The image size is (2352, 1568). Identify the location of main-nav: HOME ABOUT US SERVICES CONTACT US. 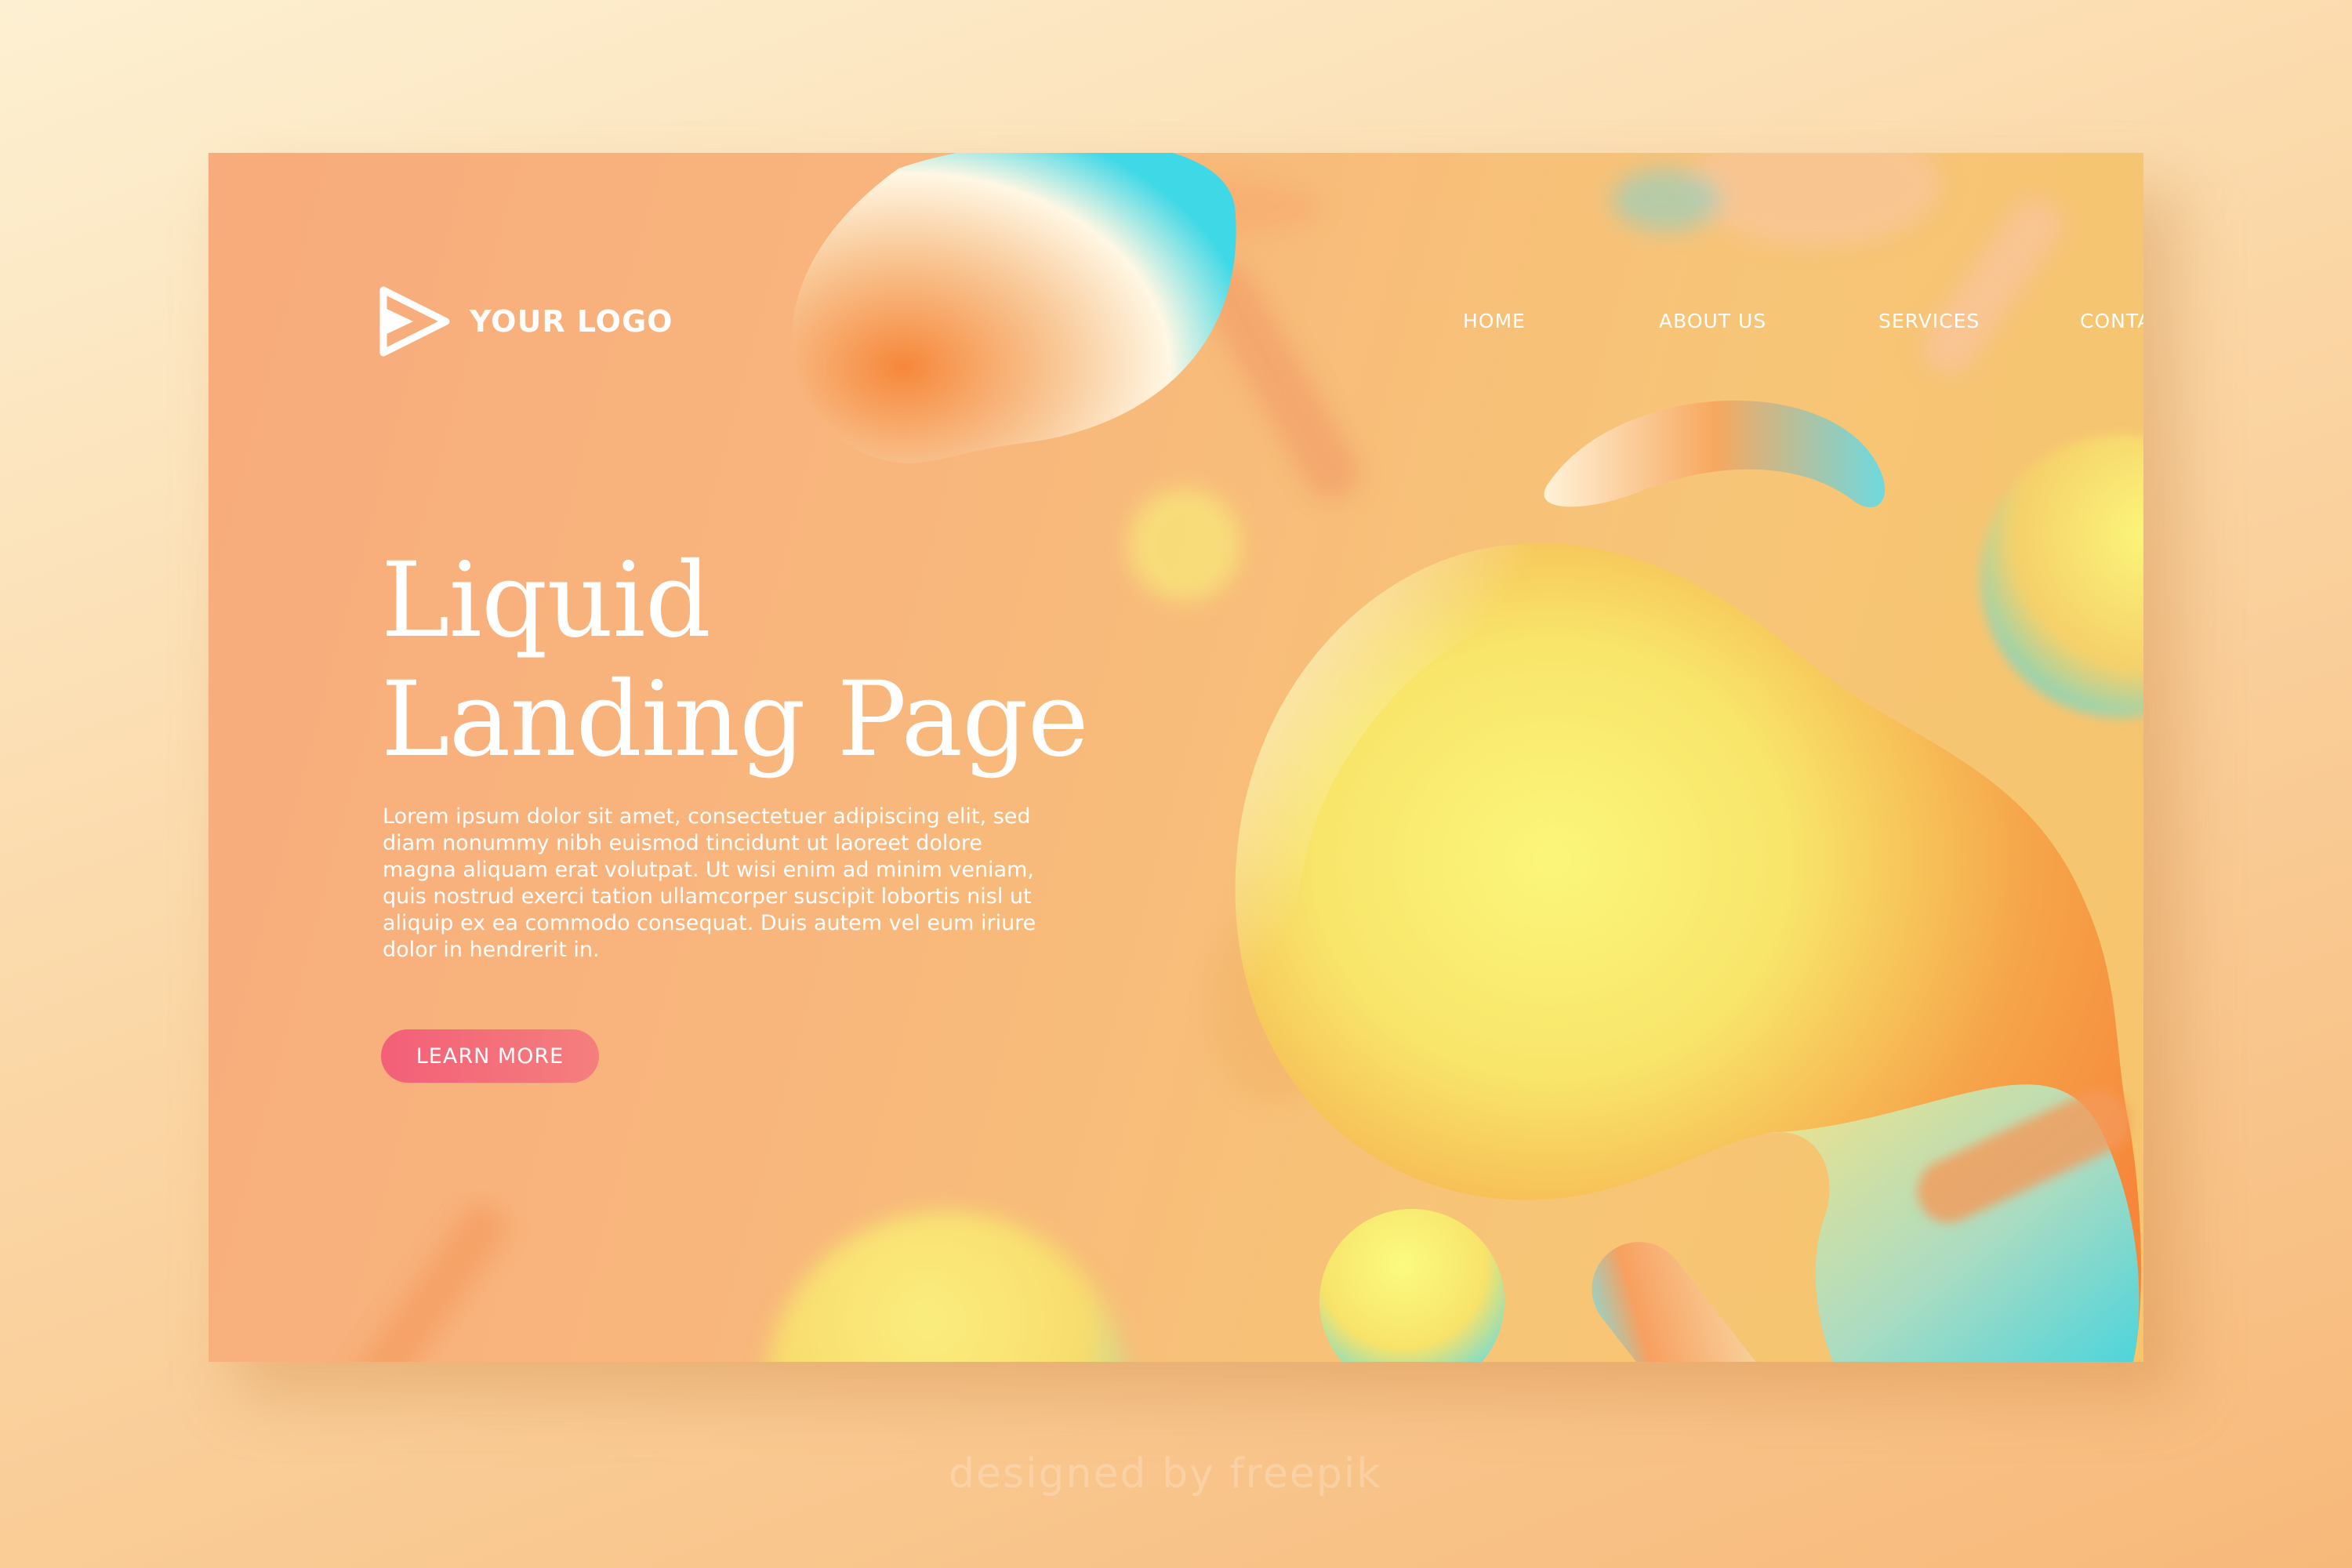
(1698, 325).